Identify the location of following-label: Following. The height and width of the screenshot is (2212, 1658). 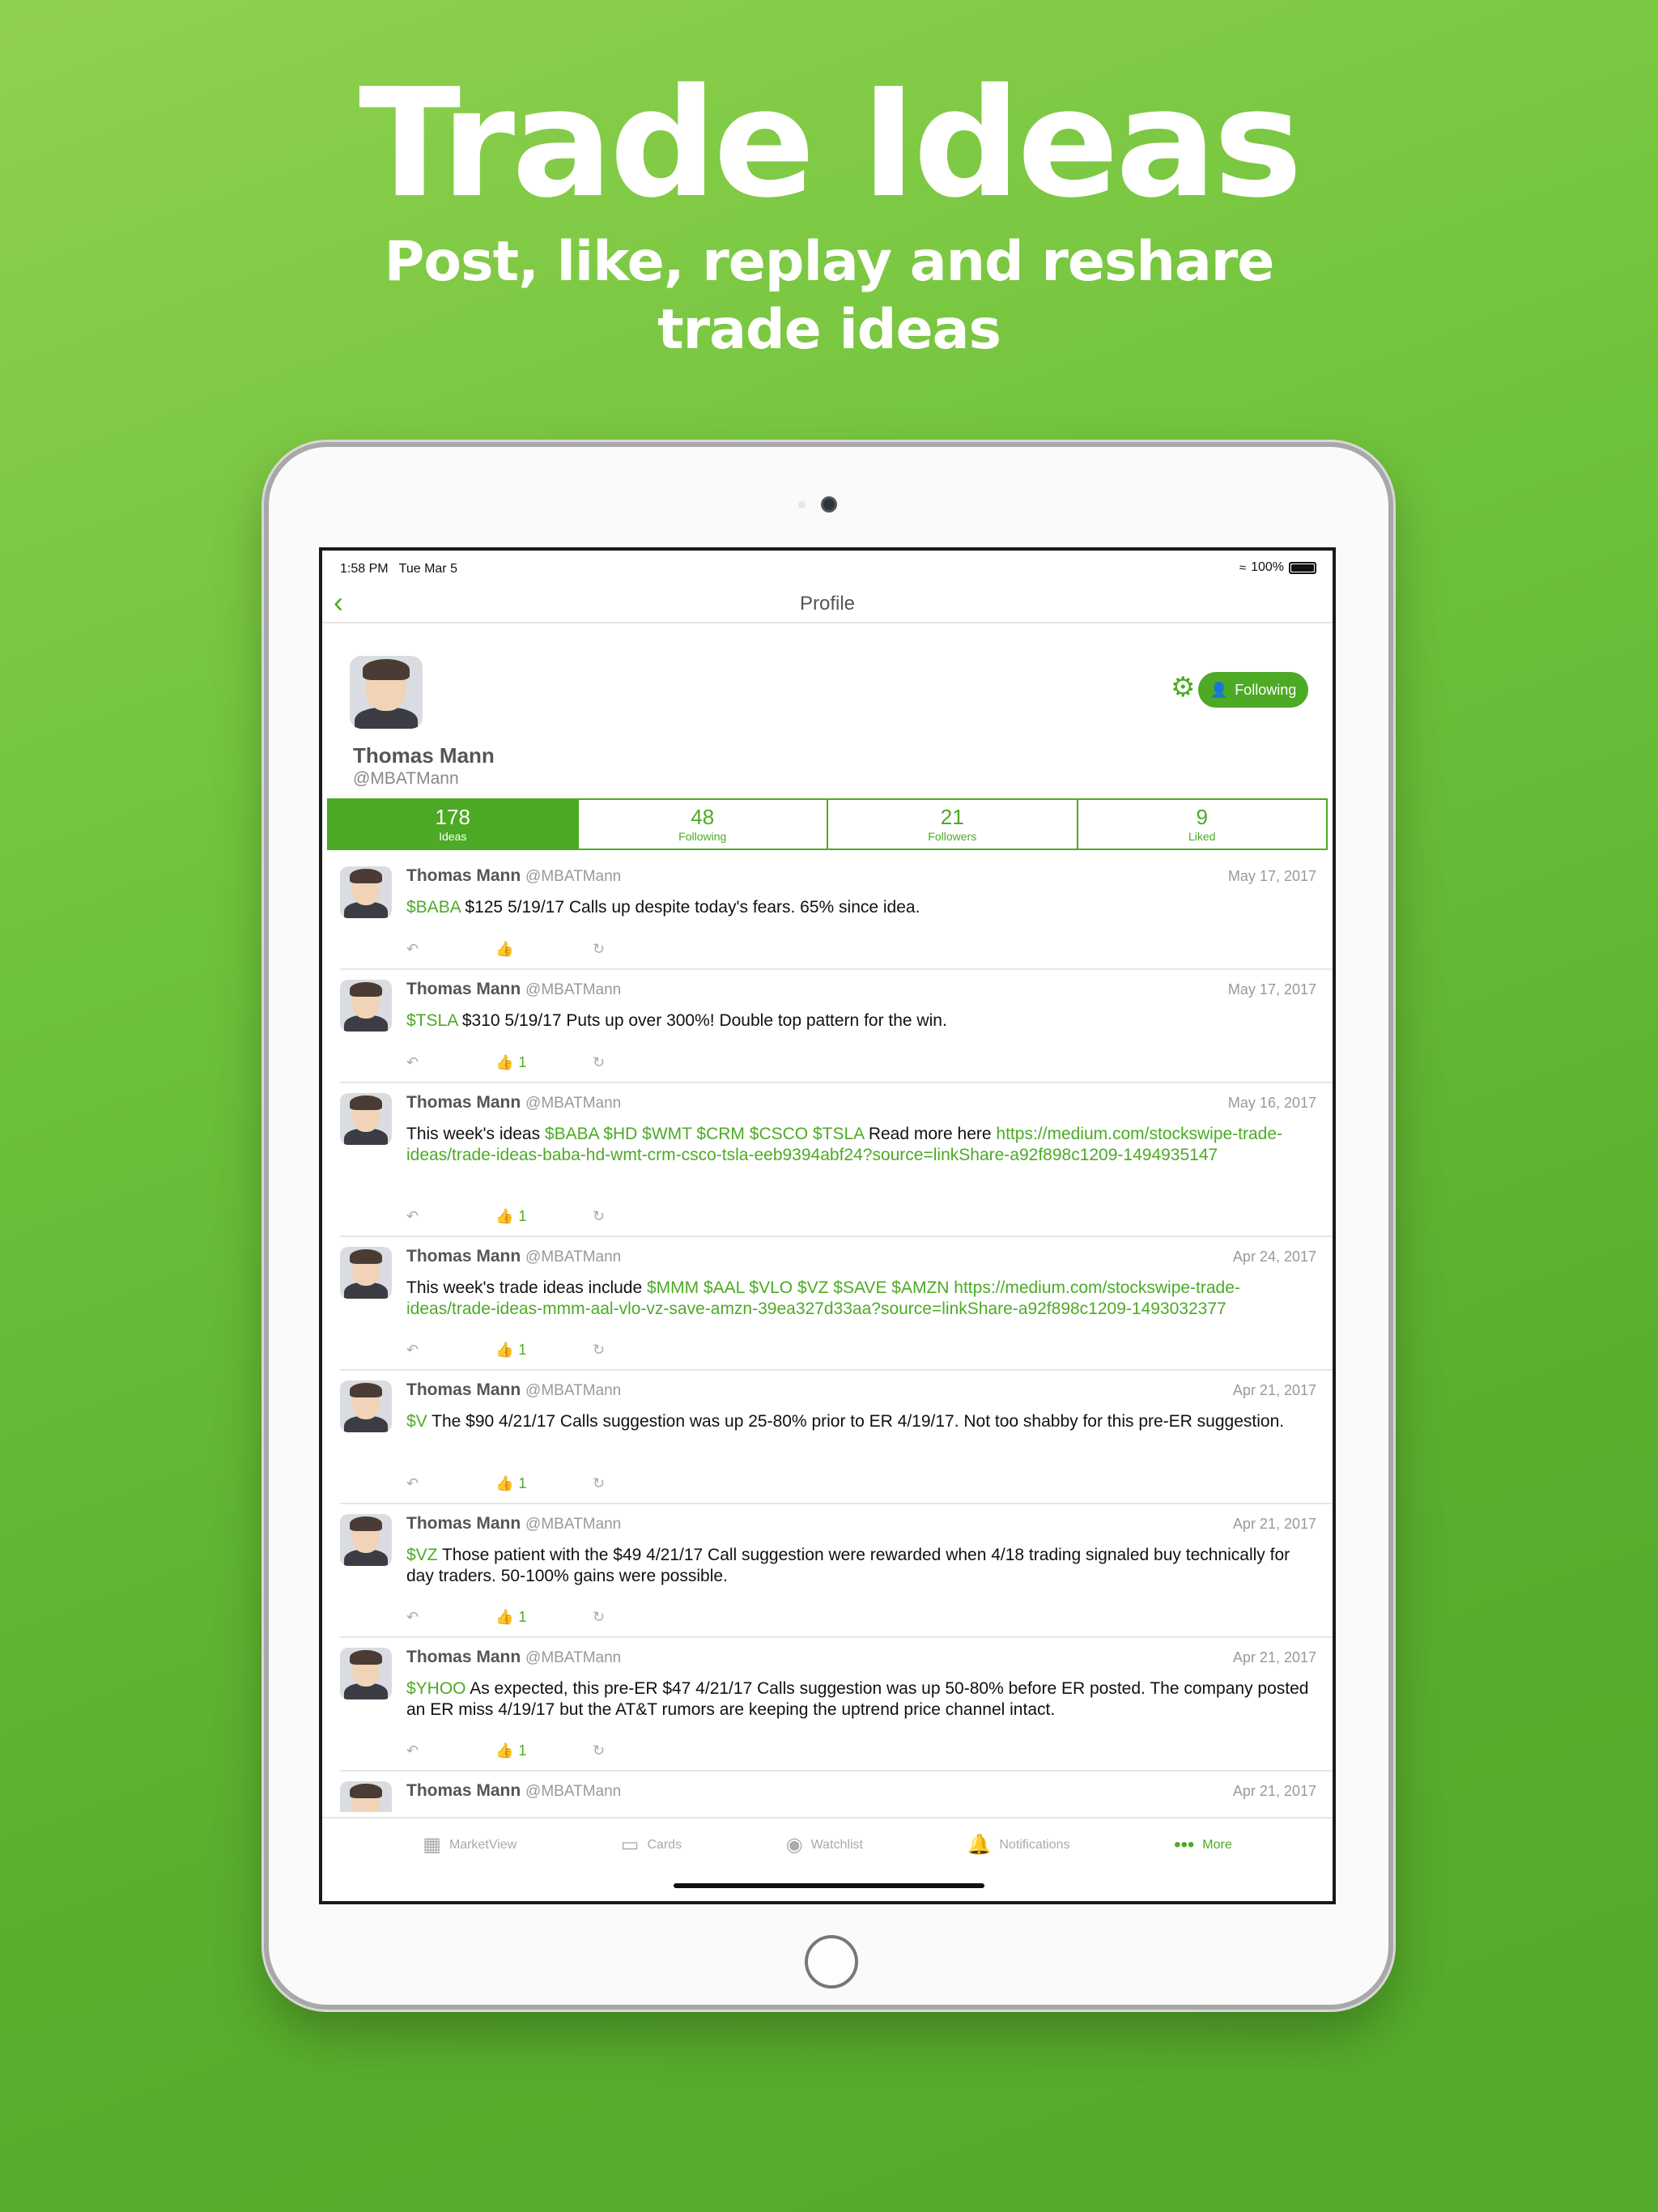
(1266, 690).